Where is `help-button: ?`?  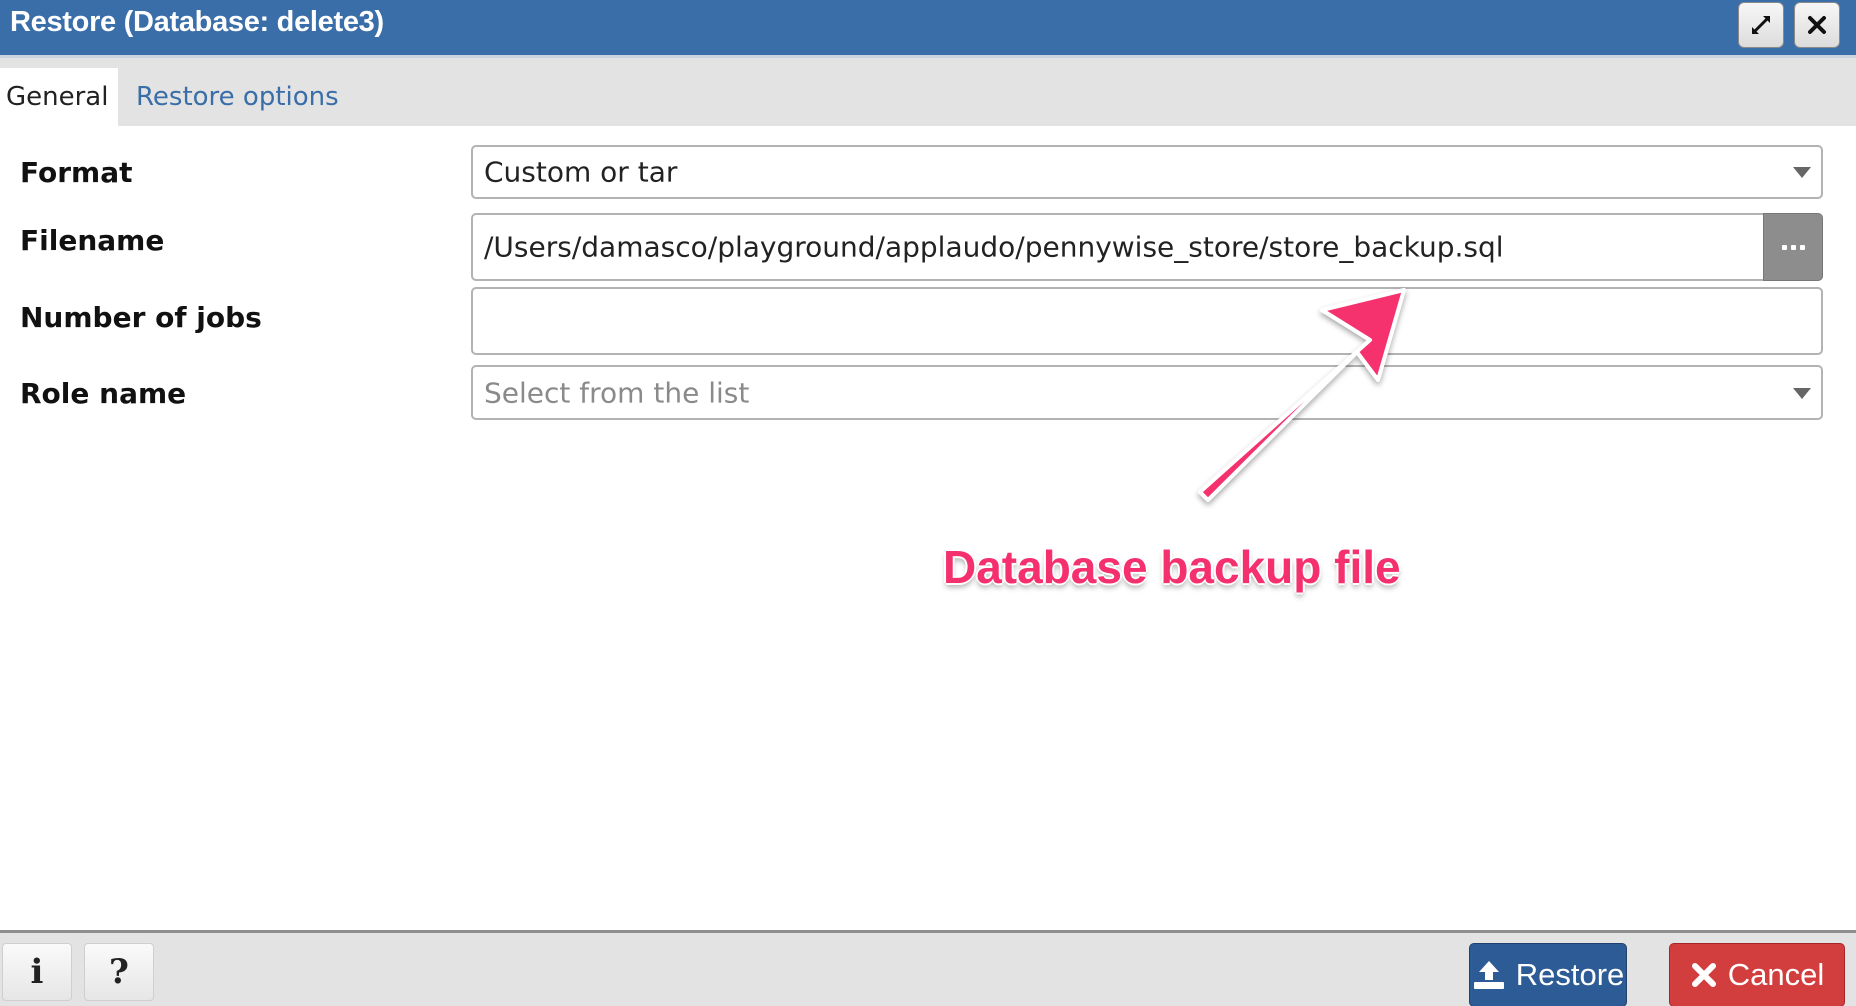
help-button: ? is located at coordinates (119, 972).